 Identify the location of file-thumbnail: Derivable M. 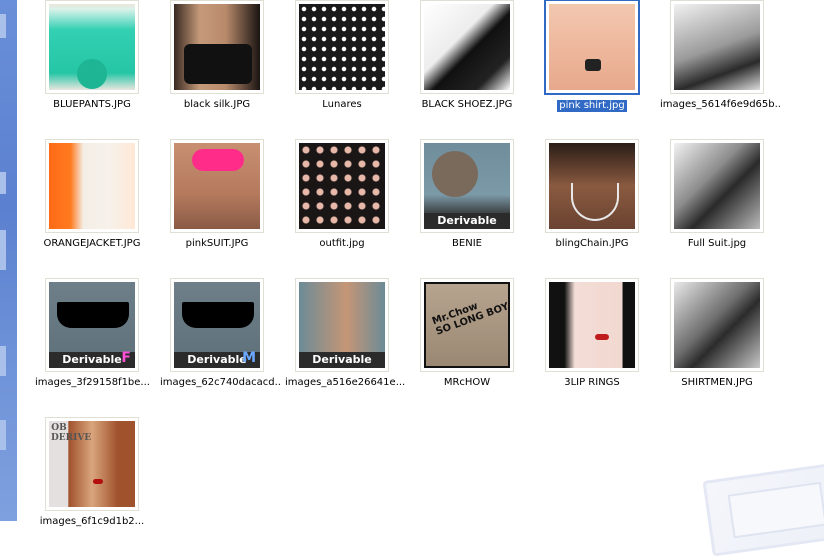
(217, 325).